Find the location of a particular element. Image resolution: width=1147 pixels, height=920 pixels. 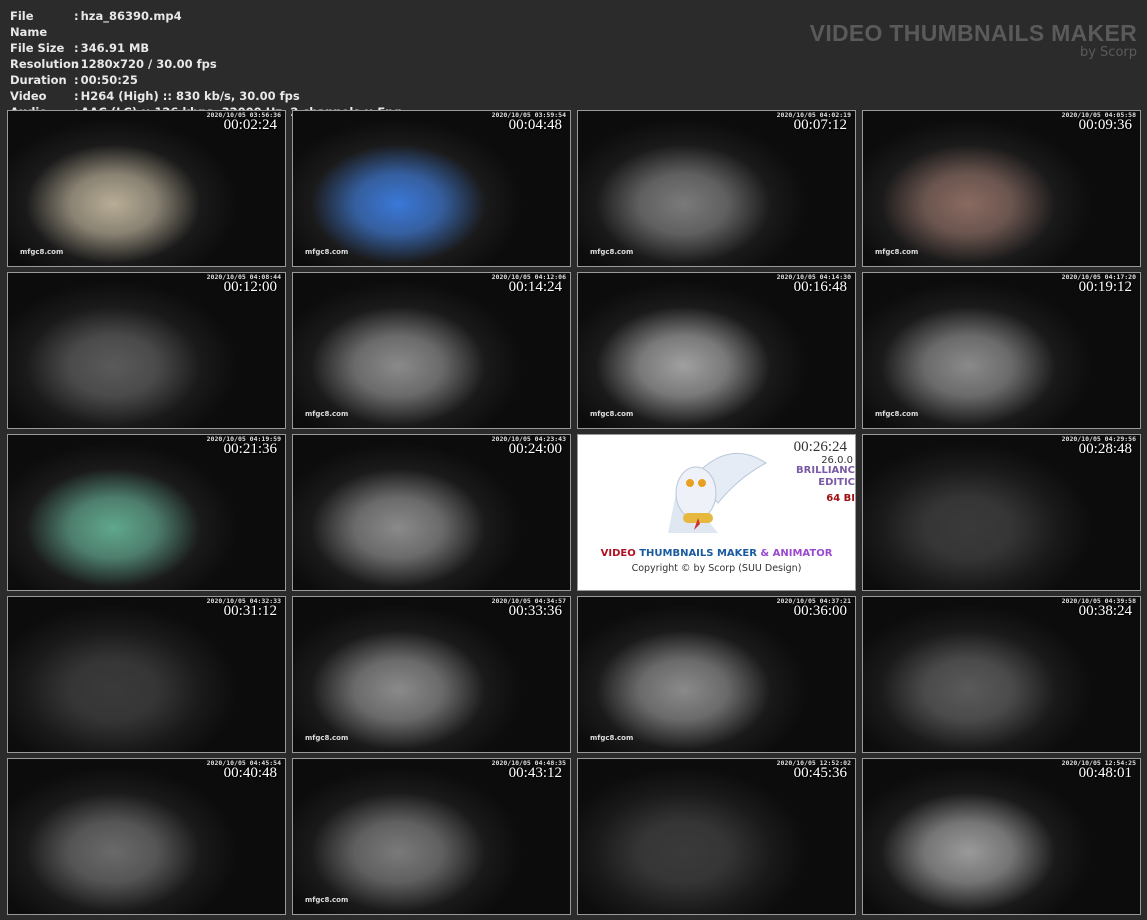

video-thumbnail: 2020/10/05 04:23:43 00:24:00 is located at coordinates (431, 512).